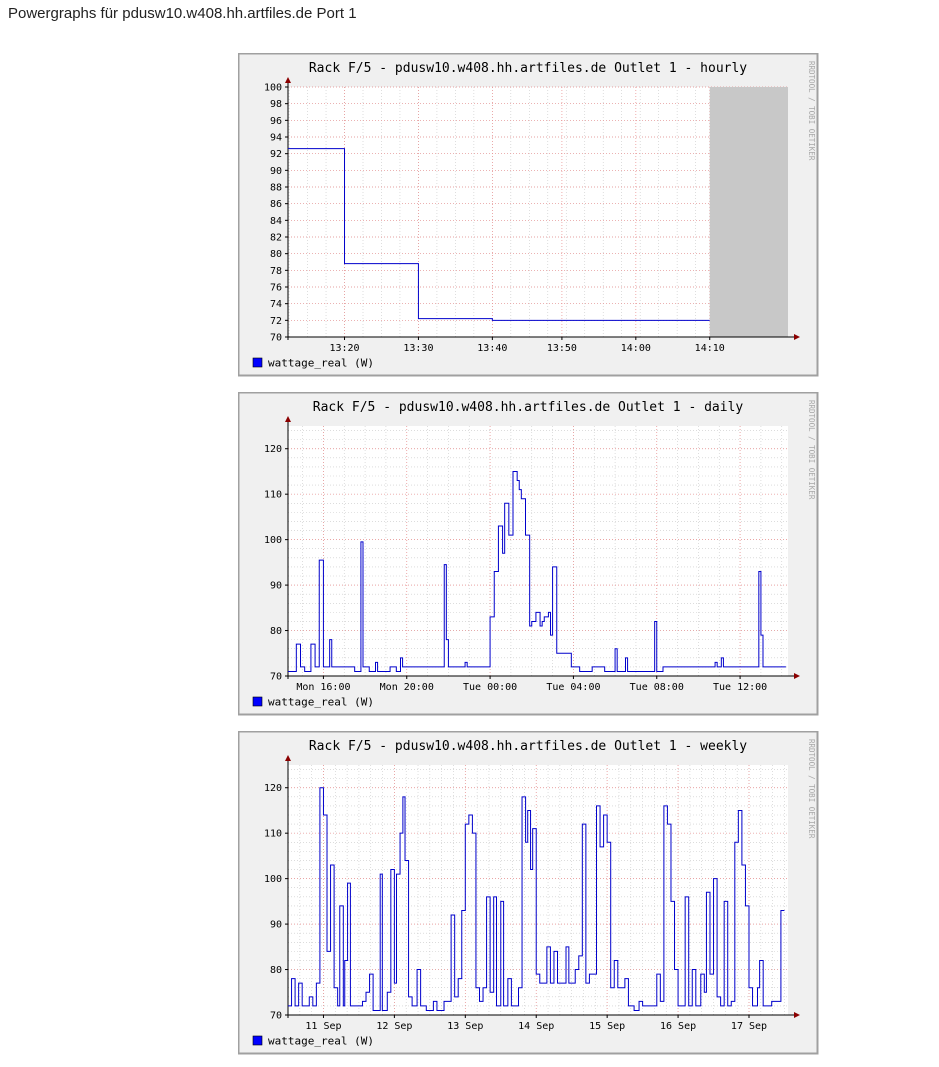  I want to click on hourly-xtick-label: 14:00, so click(636, 348).